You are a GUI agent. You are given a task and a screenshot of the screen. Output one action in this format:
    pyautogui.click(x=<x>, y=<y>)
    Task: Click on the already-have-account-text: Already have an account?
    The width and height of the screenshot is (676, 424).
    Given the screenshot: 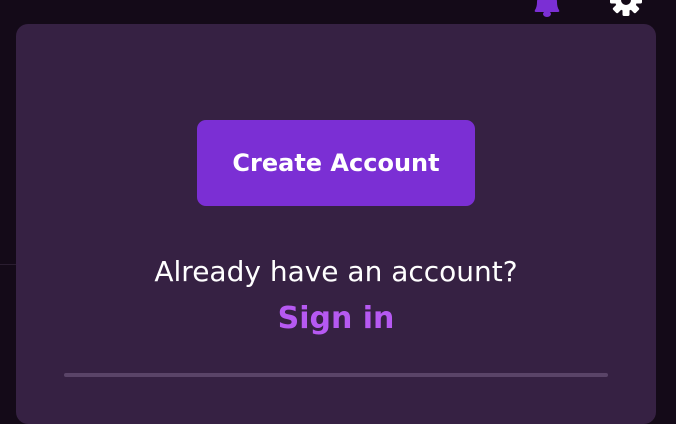 What is the action you would take?
    pyautogui.click(x=336, y=271)
    